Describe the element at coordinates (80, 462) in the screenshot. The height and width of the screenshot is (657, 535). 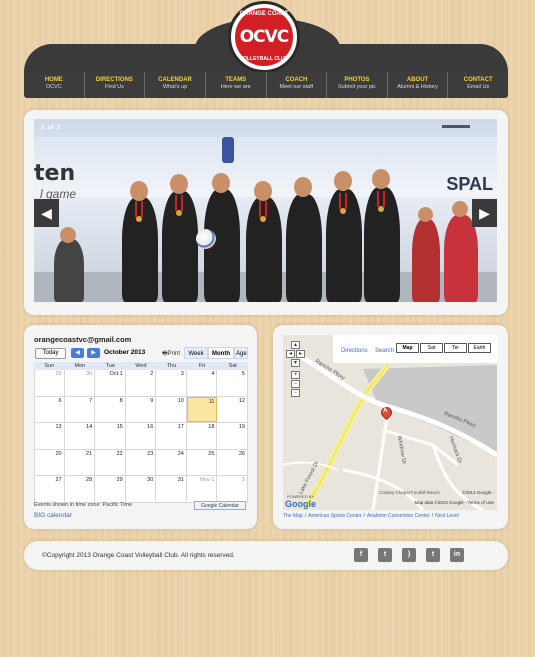
I see `calendar-day: 21` at that location.